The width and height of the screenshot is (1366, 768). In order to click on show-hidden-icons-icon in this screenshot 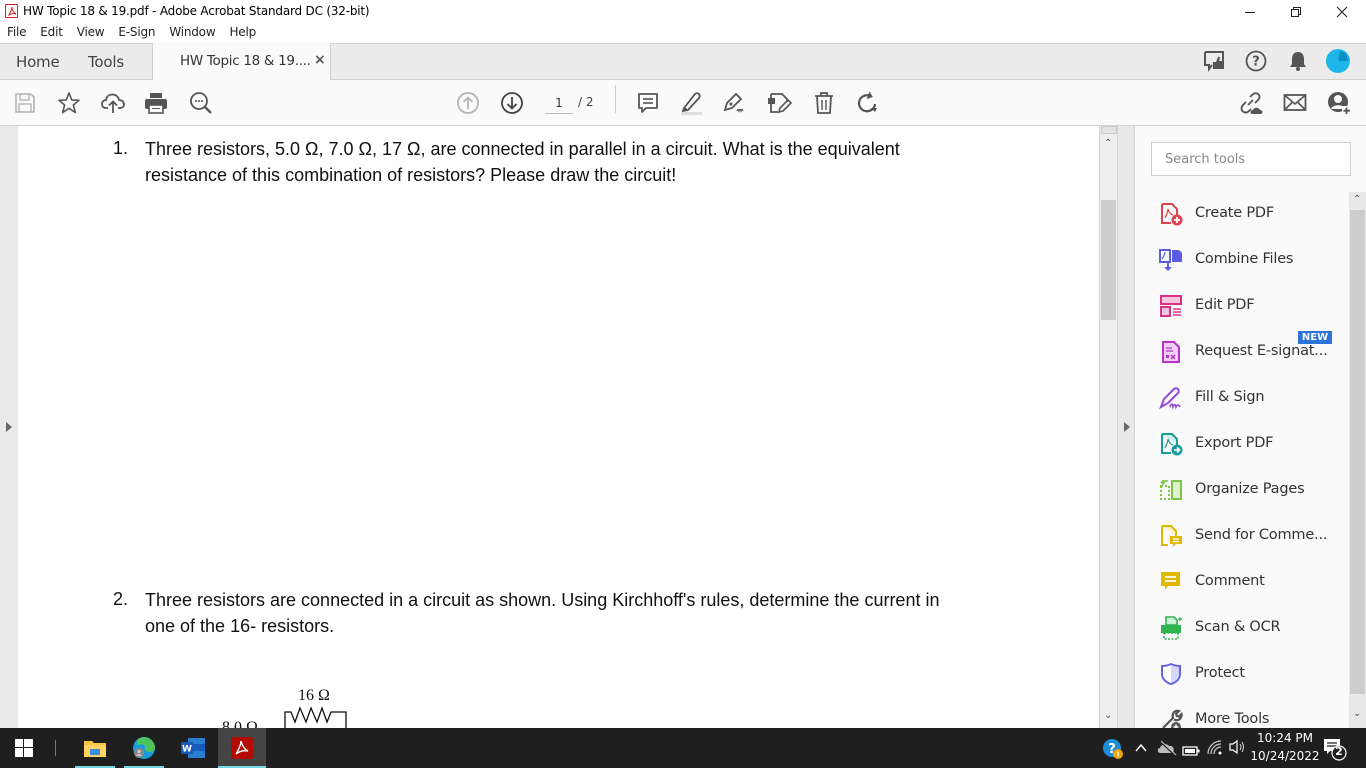, I will do `click(1141, 749)`.